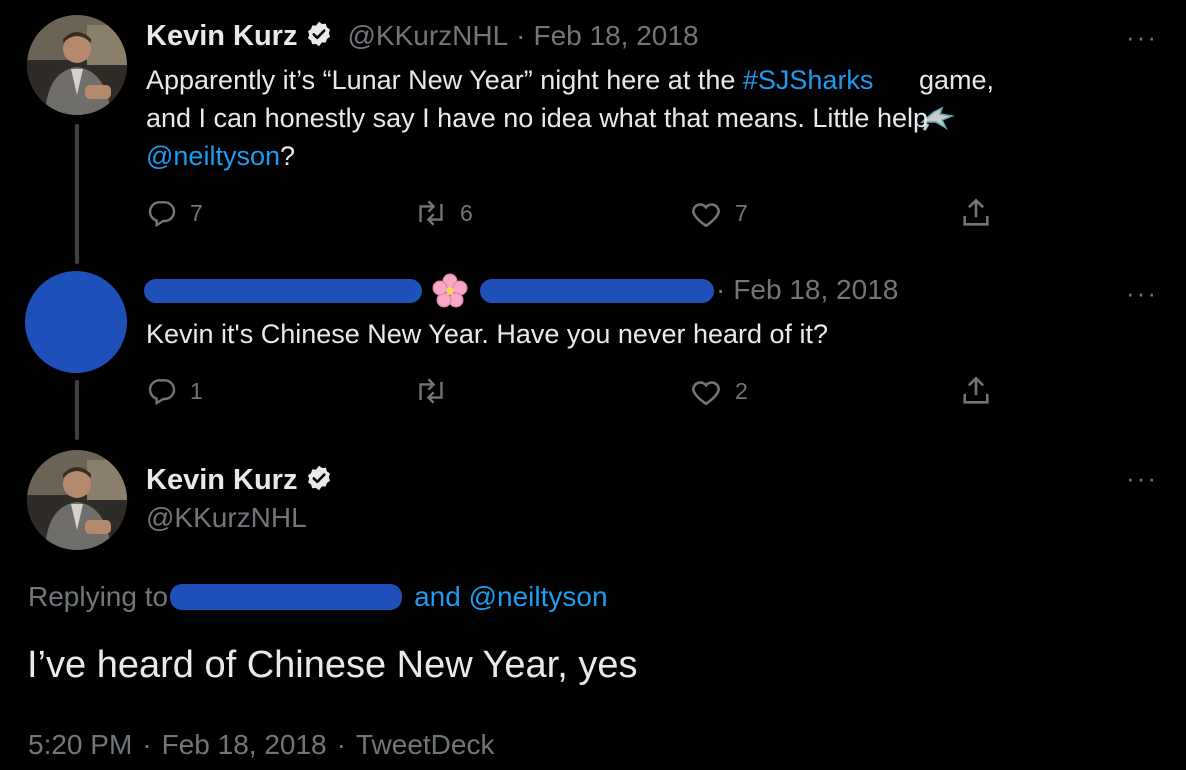 The height and width of the screenshot is (770, 1186). Describe the element at coordinates (283, 291) in the screenshot. I see `redacted-name` at that location.